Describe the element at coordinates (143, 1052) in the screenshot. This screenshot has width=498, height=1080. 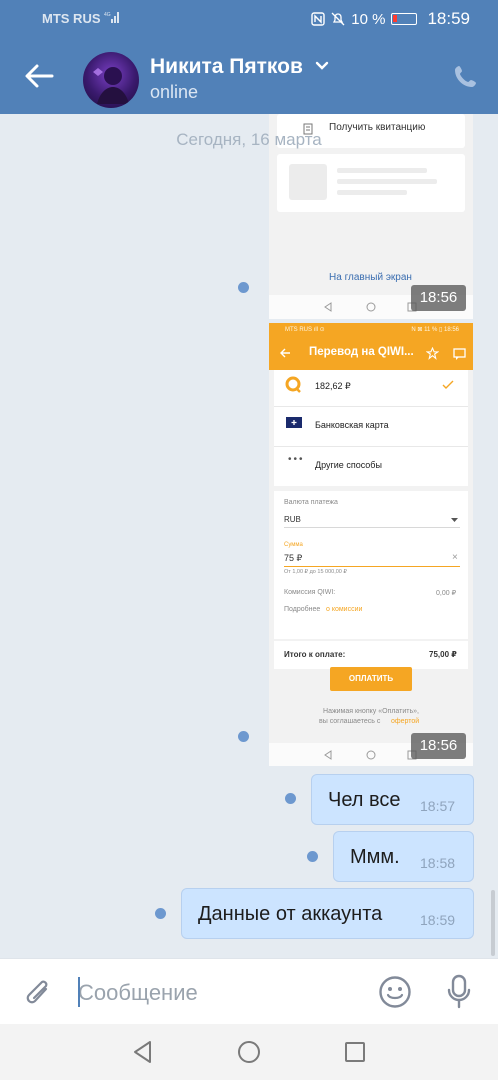
I see `nav-back-icon` at that location.